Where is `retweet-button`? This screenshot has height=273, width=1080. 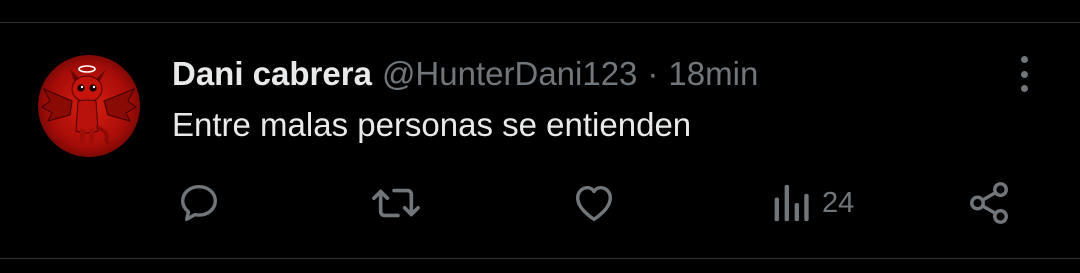 retweet-button is located at coordinates (396, 203).